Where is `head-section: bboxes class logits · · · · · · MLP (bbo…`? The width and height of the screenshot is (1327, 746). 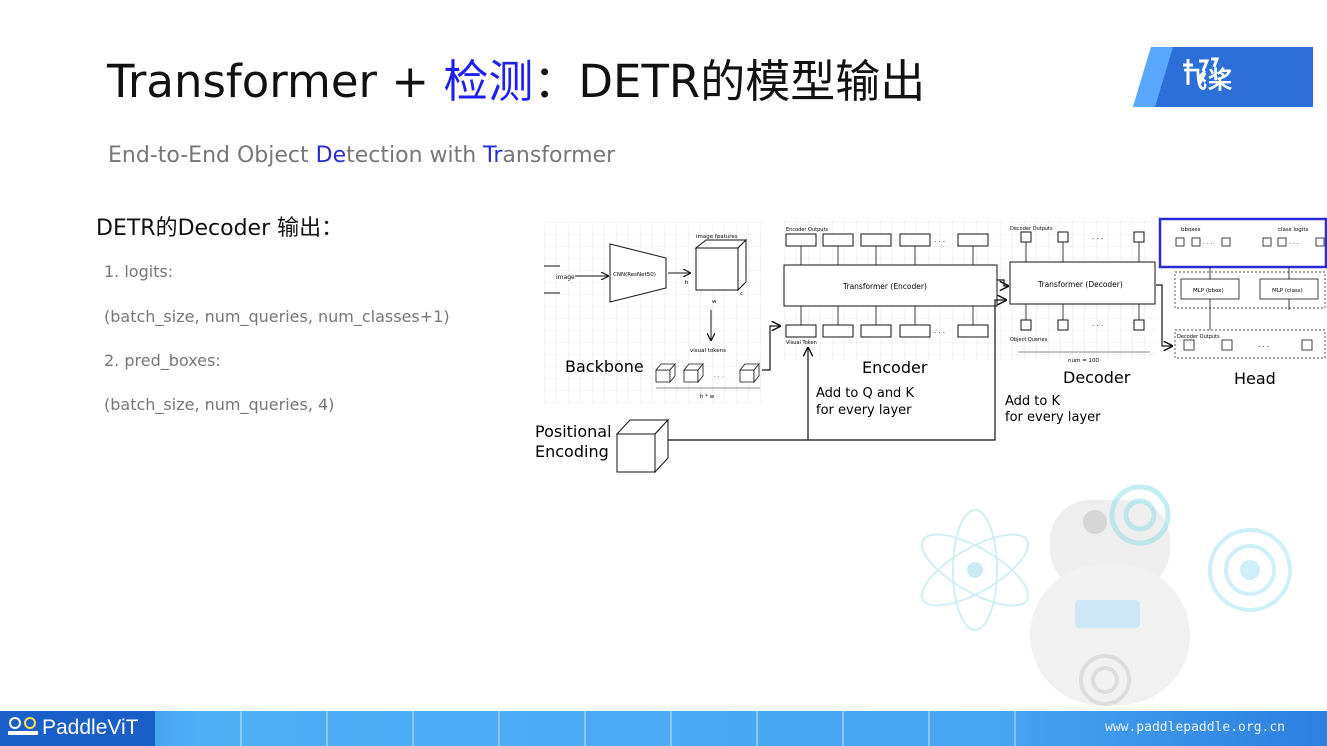 head-section: bboxes class logits · · · · · · MLP (bbo… is located at coordinates (1242, 302).